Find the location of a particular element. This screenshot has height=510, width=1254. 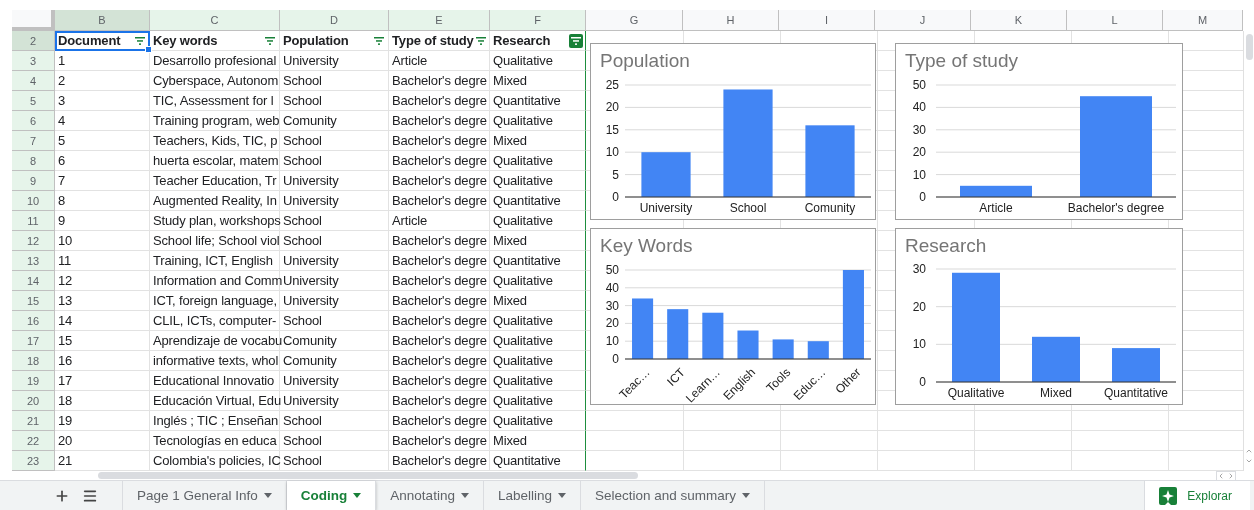

row-header: 13 is located at coordinates (33, 261).